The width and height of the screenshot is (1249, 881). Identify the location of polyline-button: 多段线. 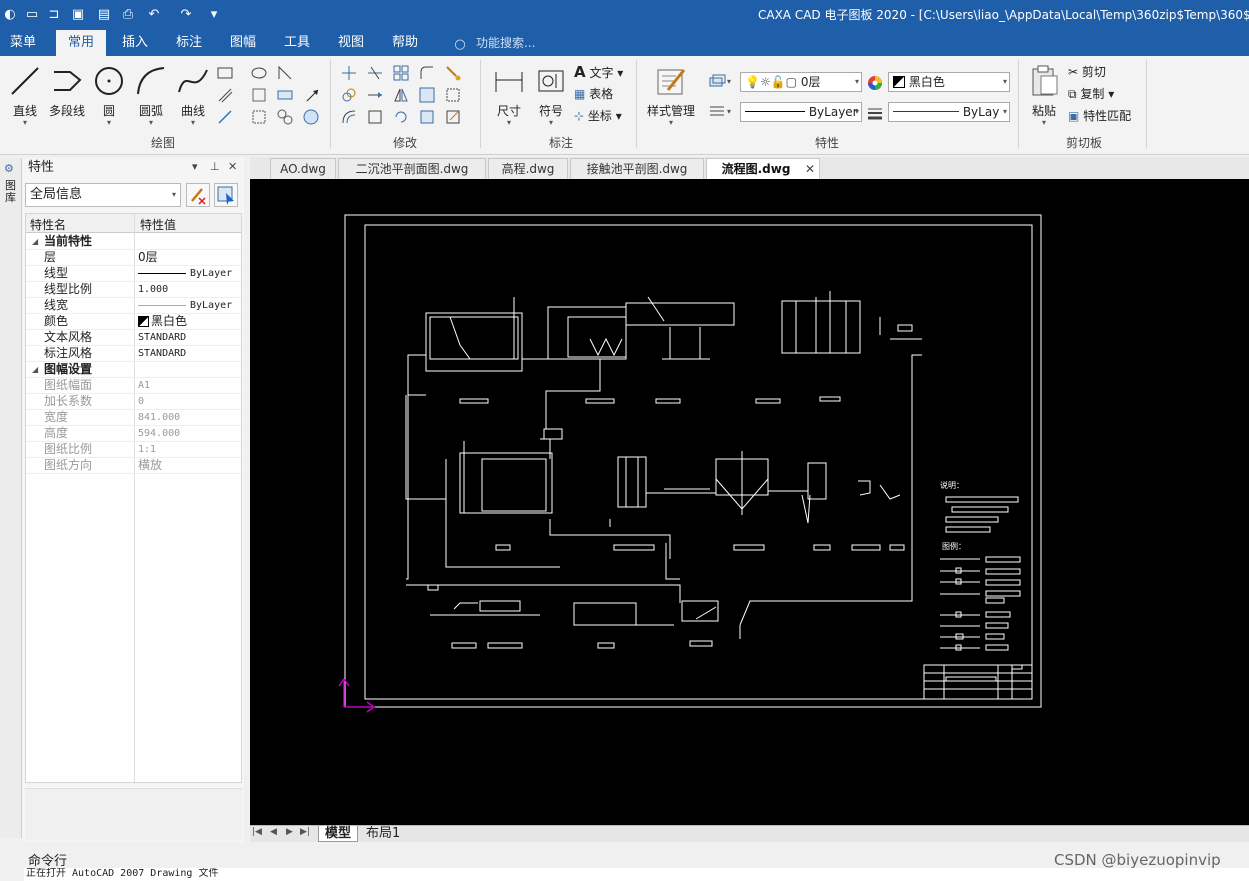
(67, 97).